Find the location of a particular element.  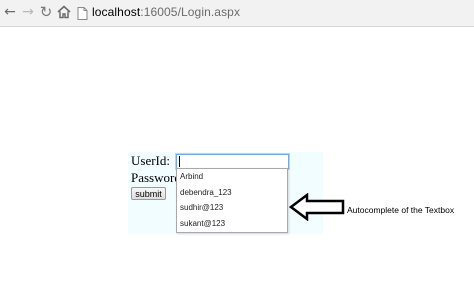

autocomplete-item: Arbind is located at coordinates (232, 177).